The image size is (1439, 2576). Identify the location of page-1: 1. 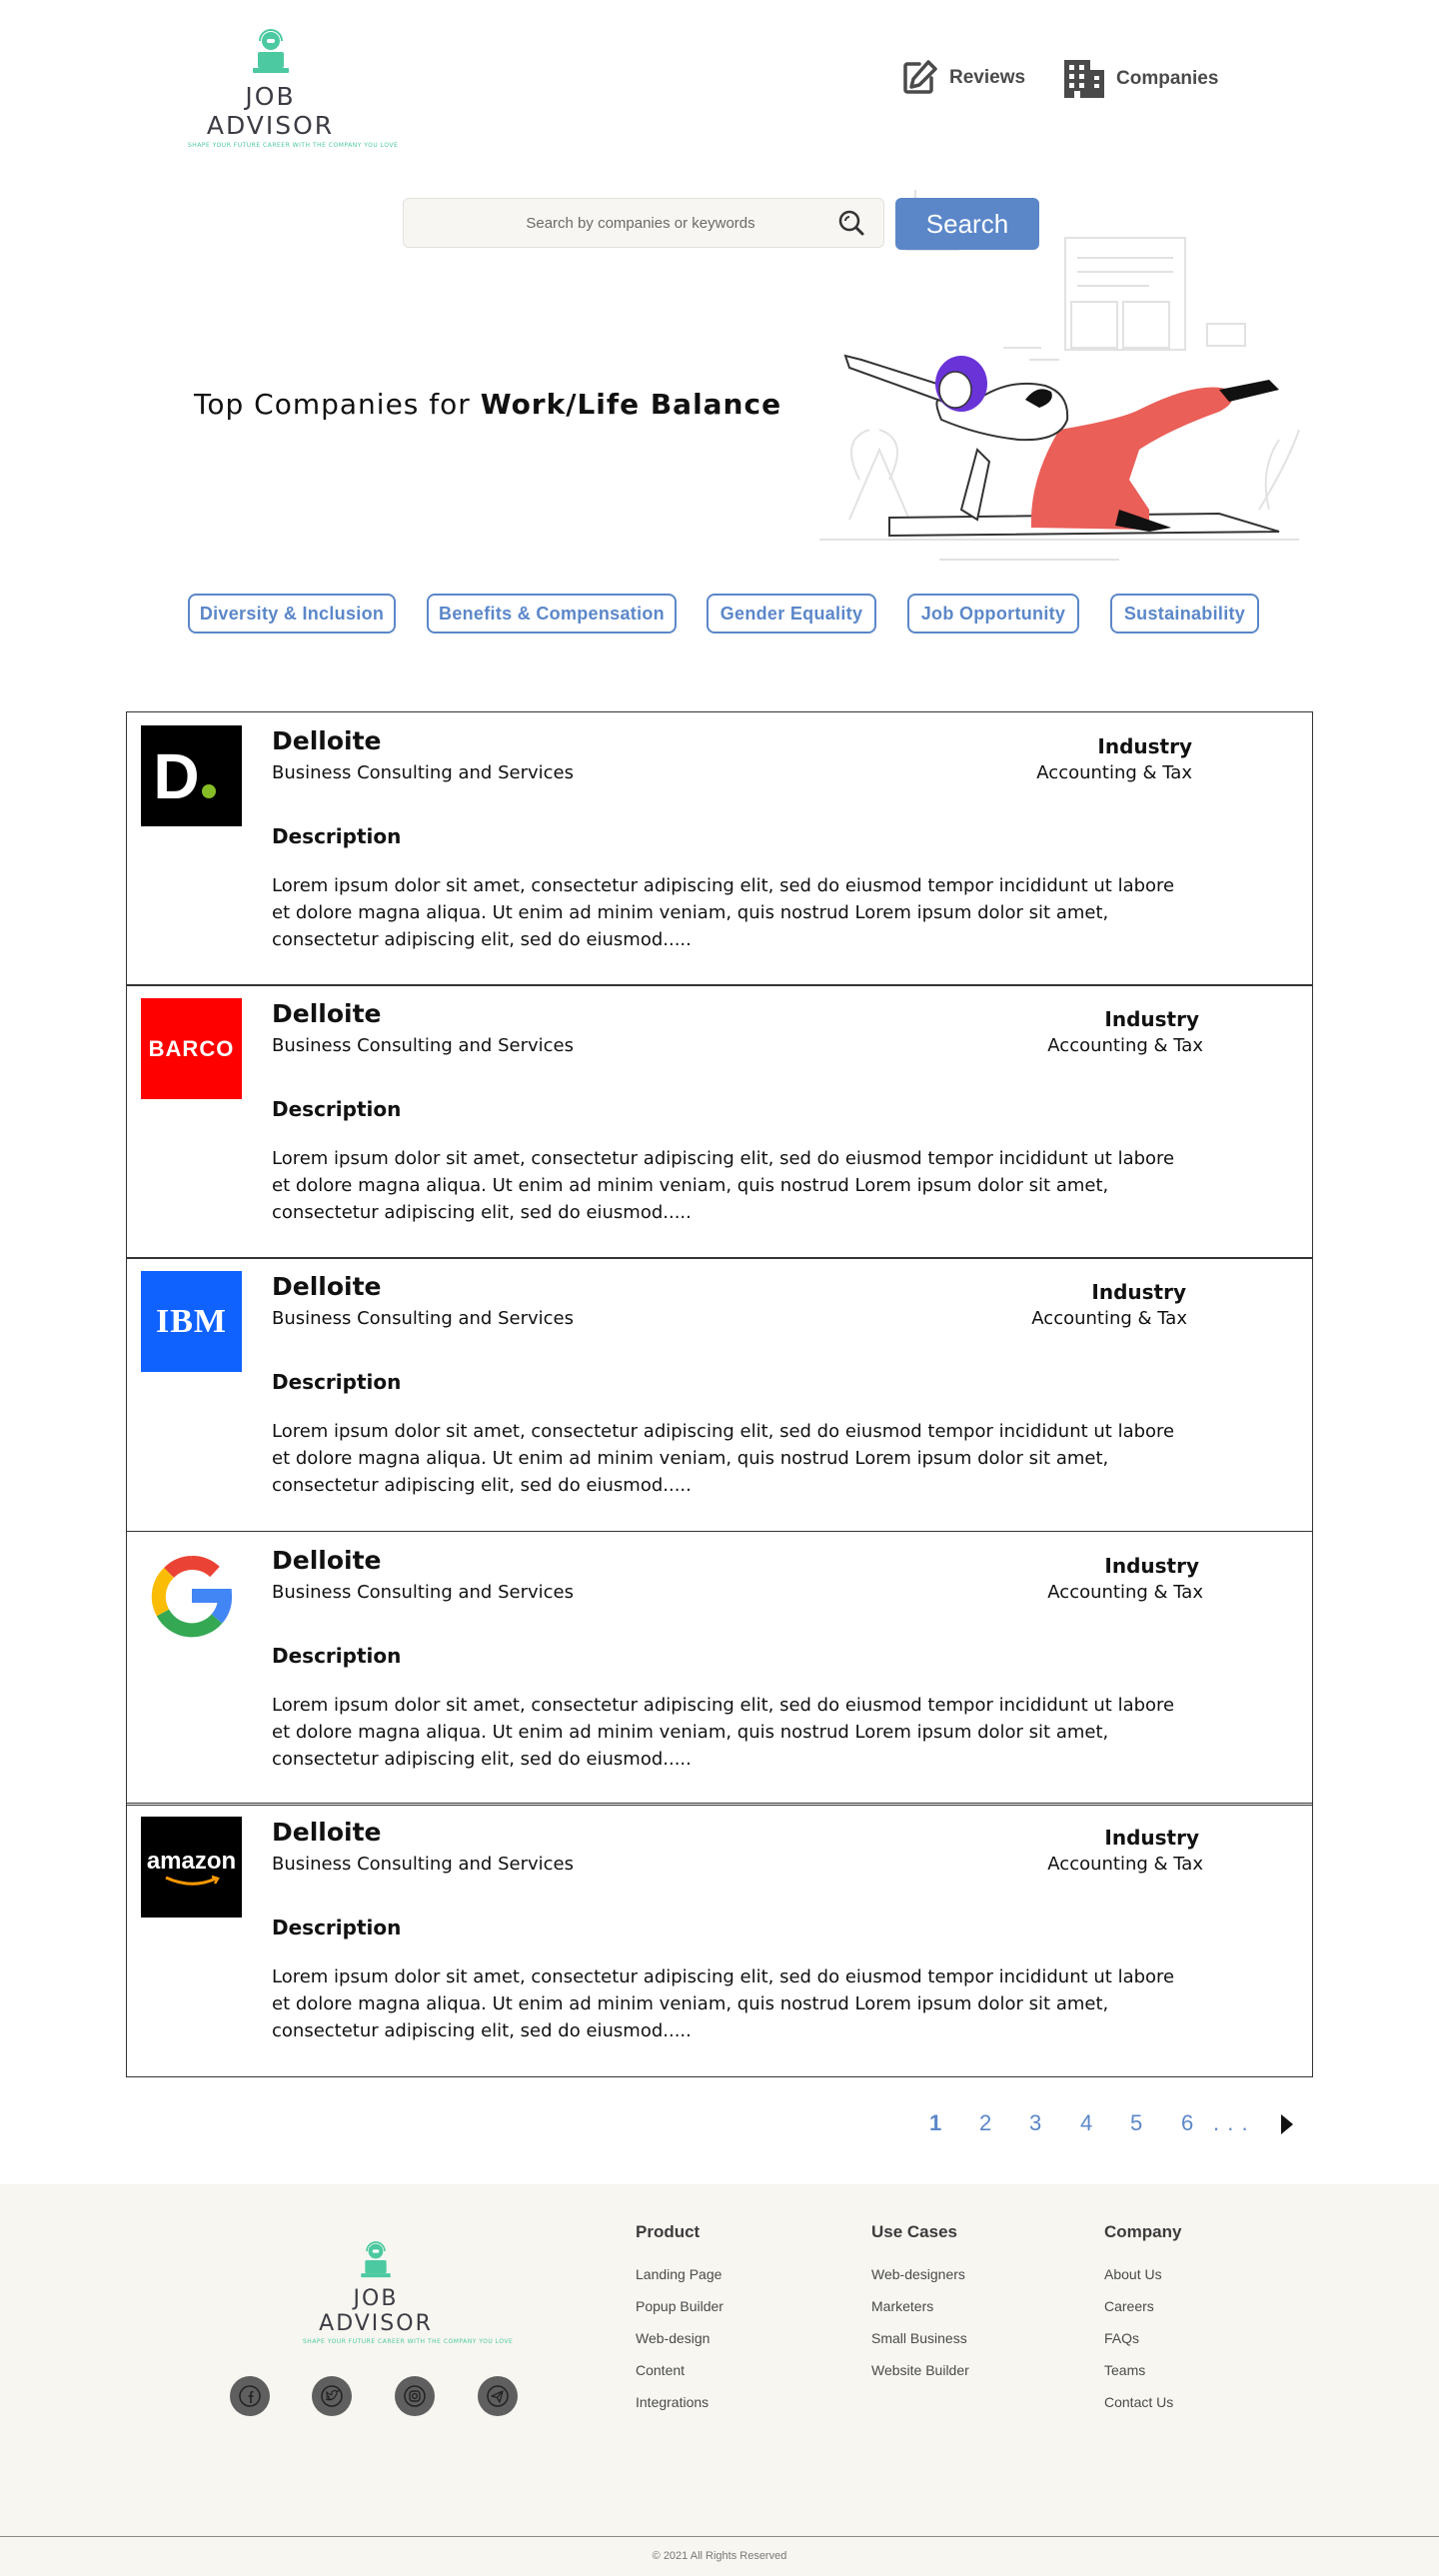
(935, 2123).